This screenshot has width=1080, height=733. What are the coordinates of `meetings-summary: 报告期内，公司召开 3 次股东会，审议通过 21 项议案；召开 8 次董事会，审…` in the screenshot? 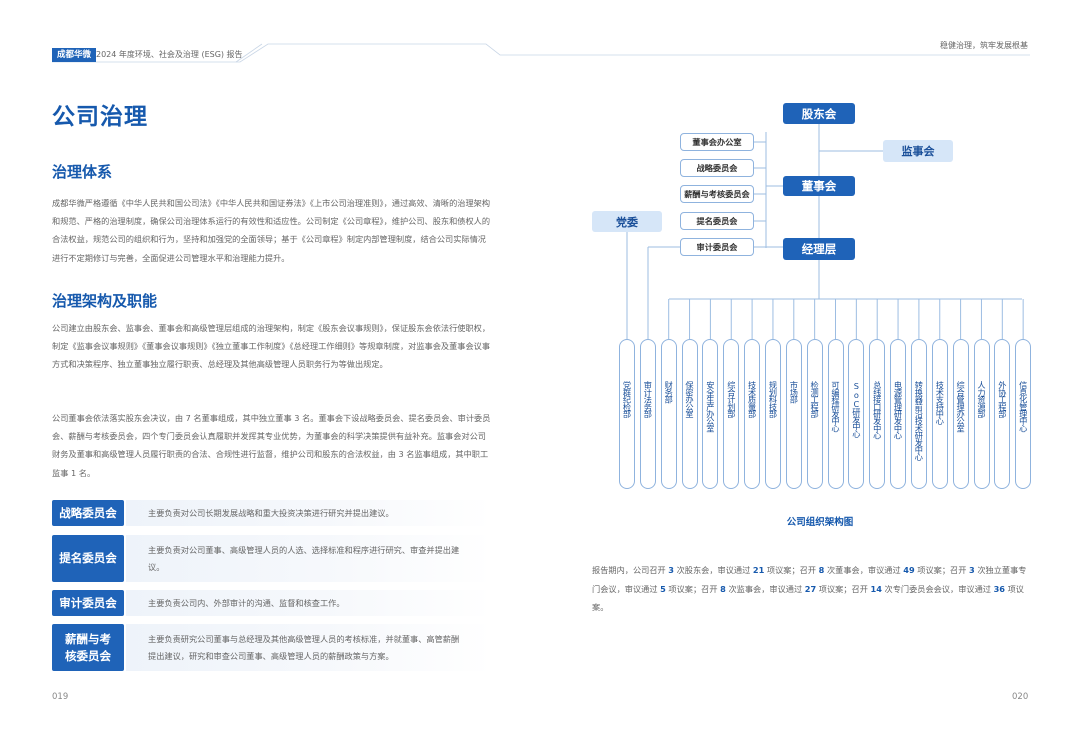 It's located at (809, 588).